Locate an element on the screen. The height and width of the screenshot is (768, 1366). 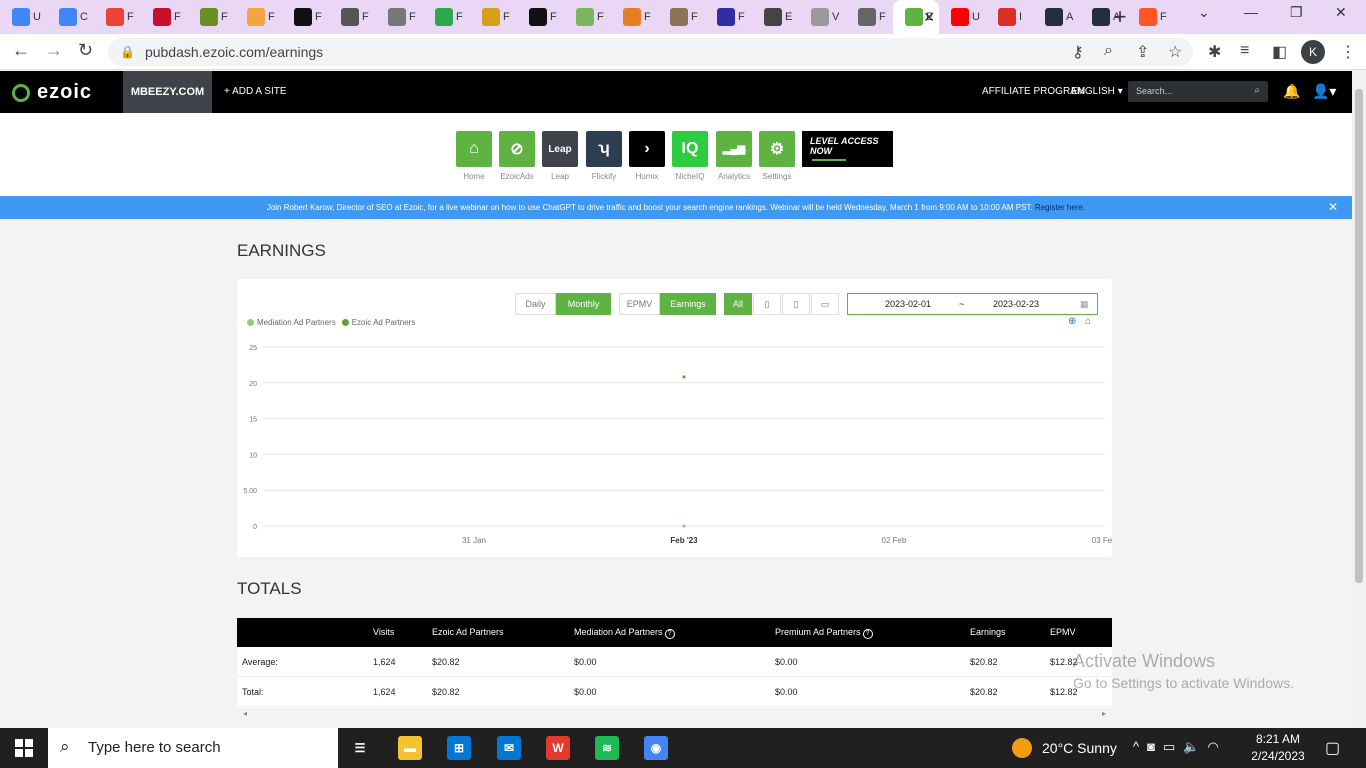
taskbar-search-input: ⌕ Type here to search is located at coordinates (193, 748).